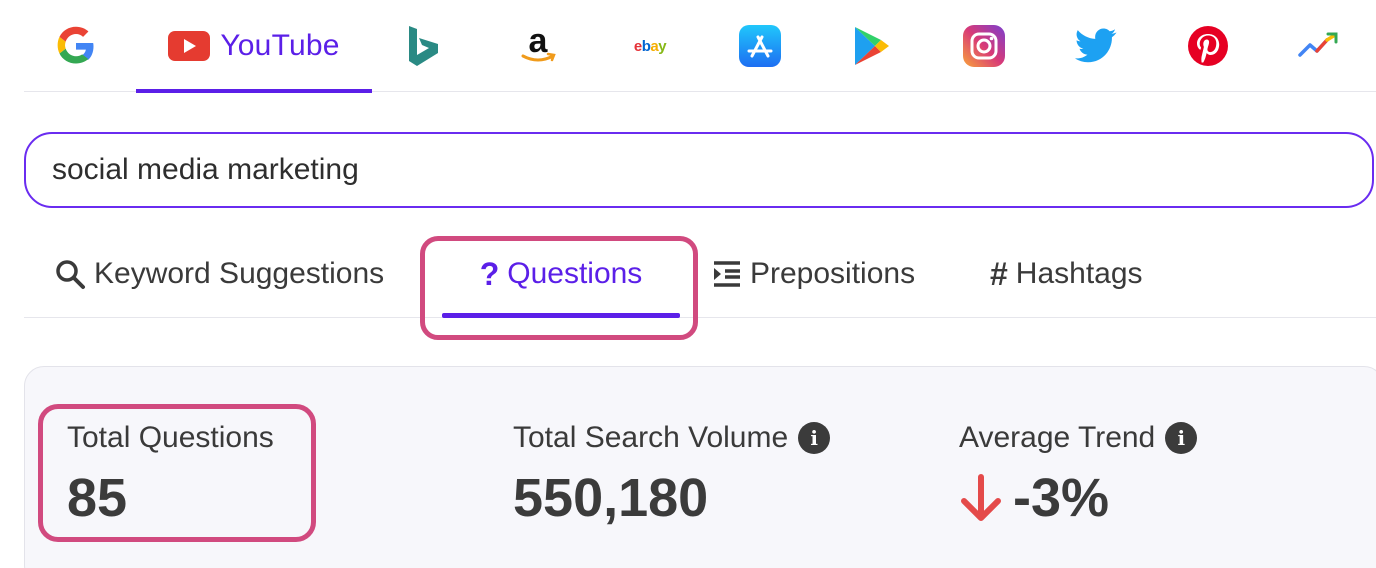 The image size is (1376, 568). What do you see at coordinates (97, 498) in the screenshot?
I see `total-questions-value: 85` at bounding box center [97, 498].